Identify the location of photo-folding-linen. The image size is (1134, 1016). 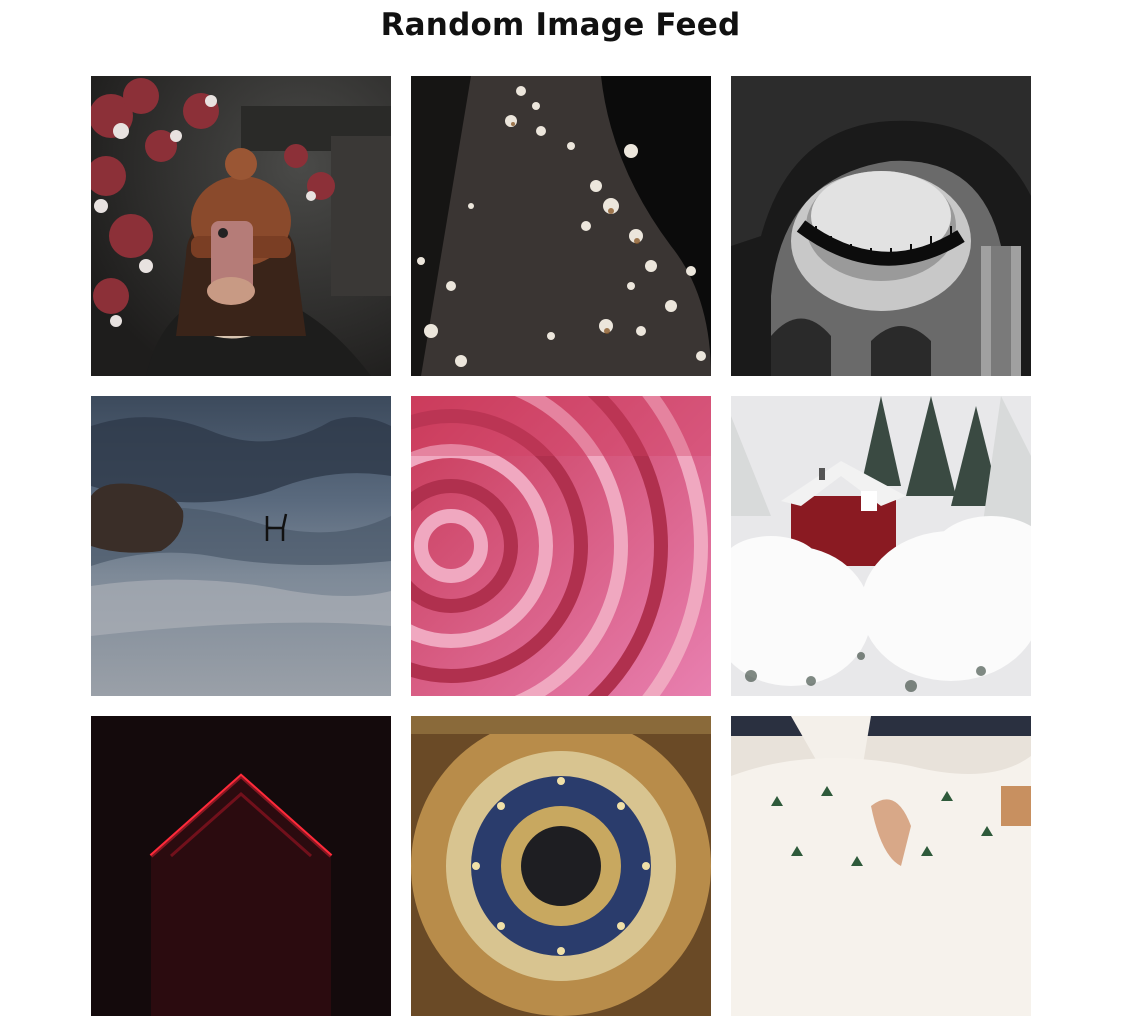
(881, 866).